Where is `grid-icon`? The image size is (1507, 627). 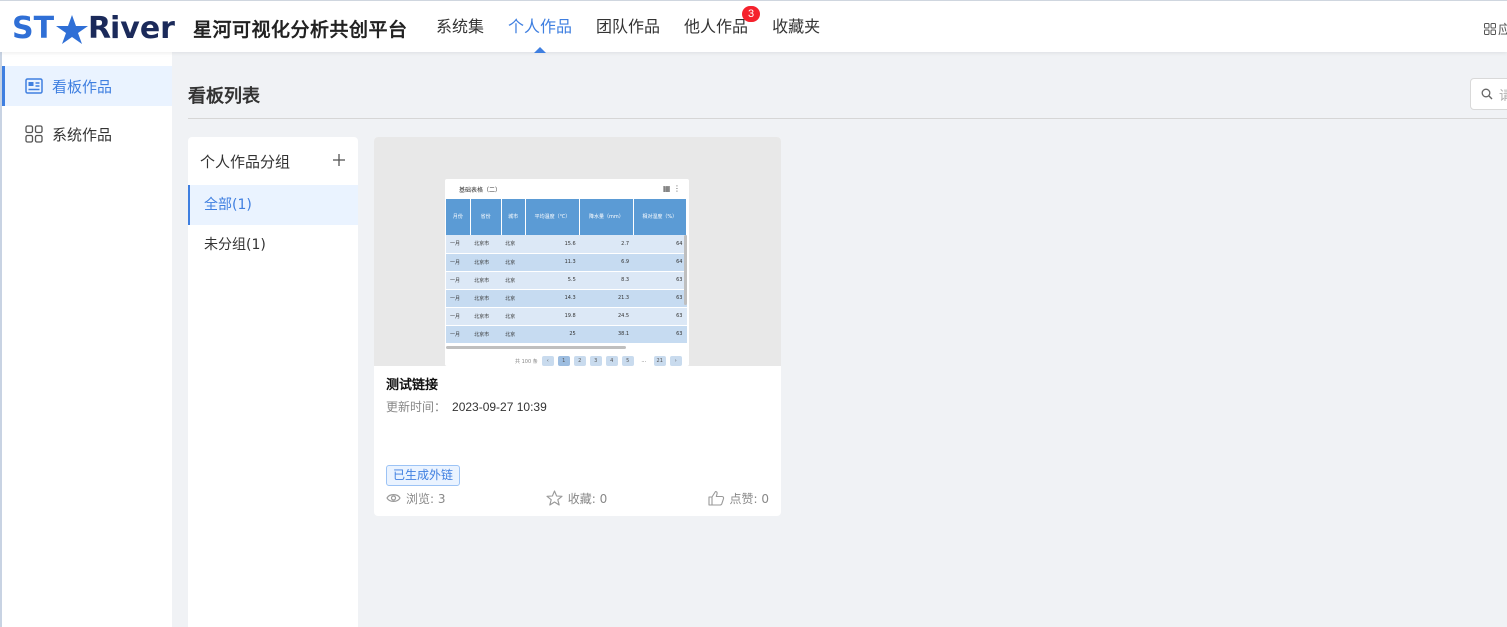 grid-icon is located at coordinates (34, 134).